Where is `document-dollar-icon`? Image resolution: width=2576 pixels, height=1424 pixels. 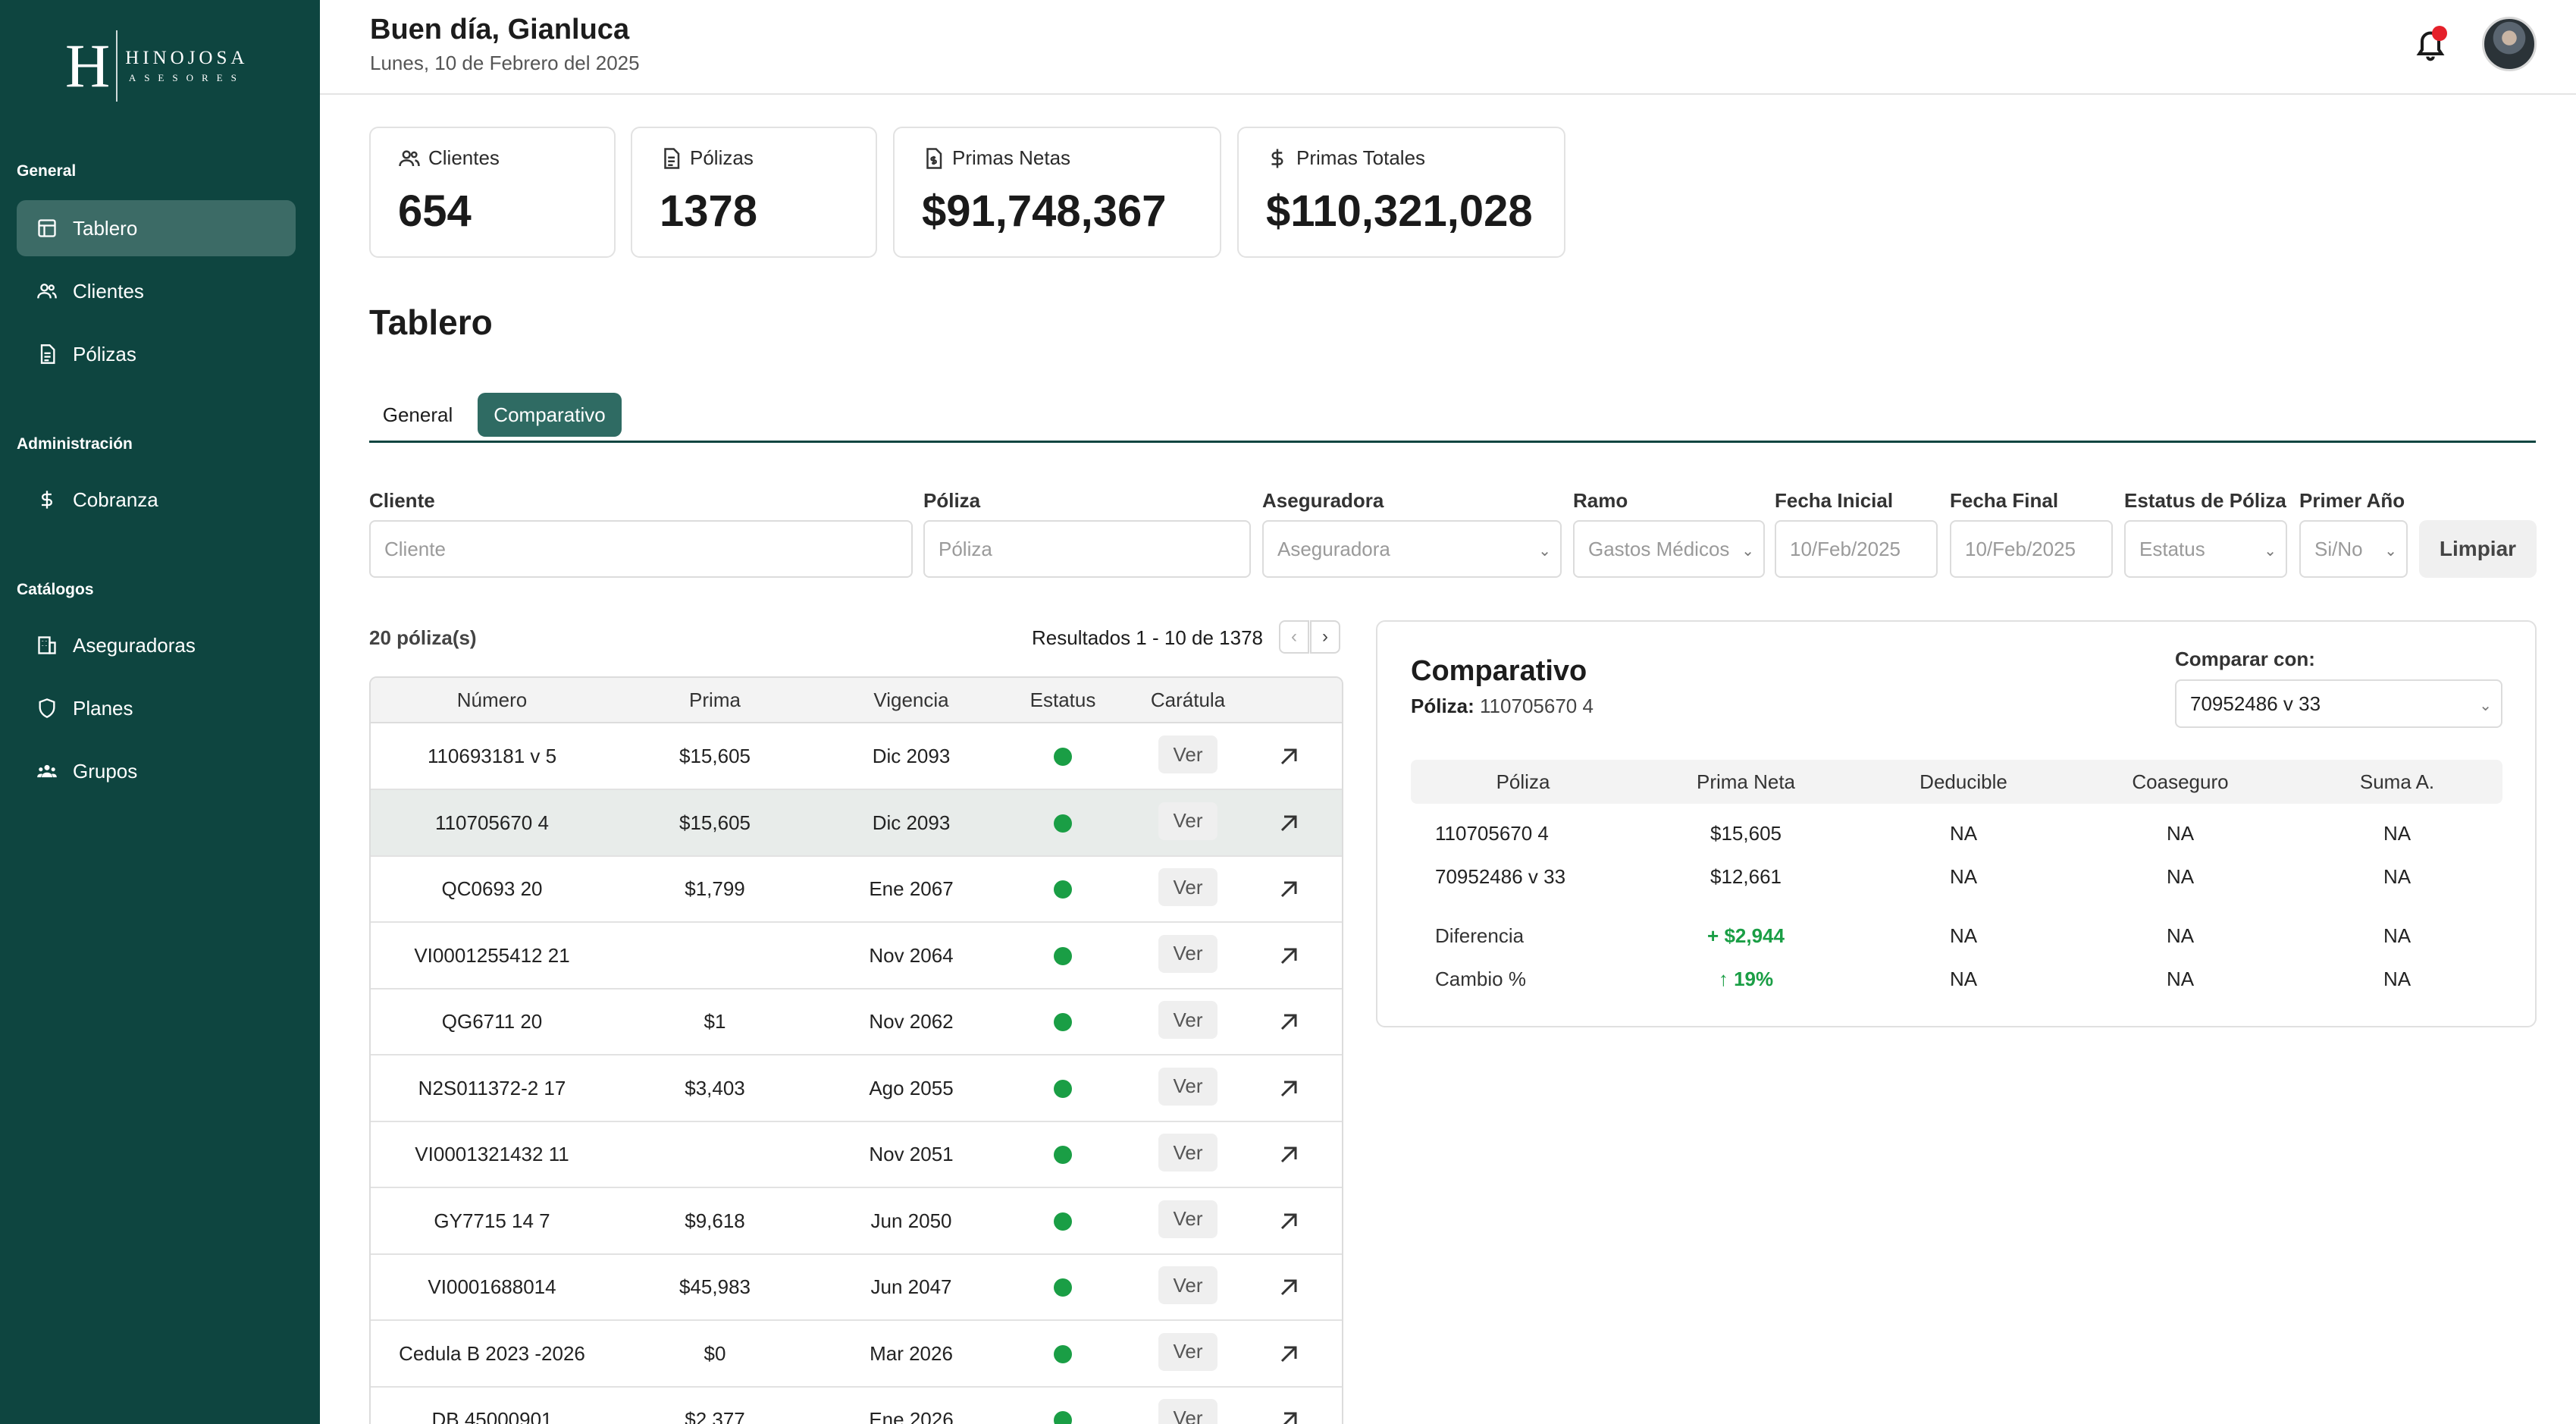 document-dollar-icon is located at coordinates (934, 158).